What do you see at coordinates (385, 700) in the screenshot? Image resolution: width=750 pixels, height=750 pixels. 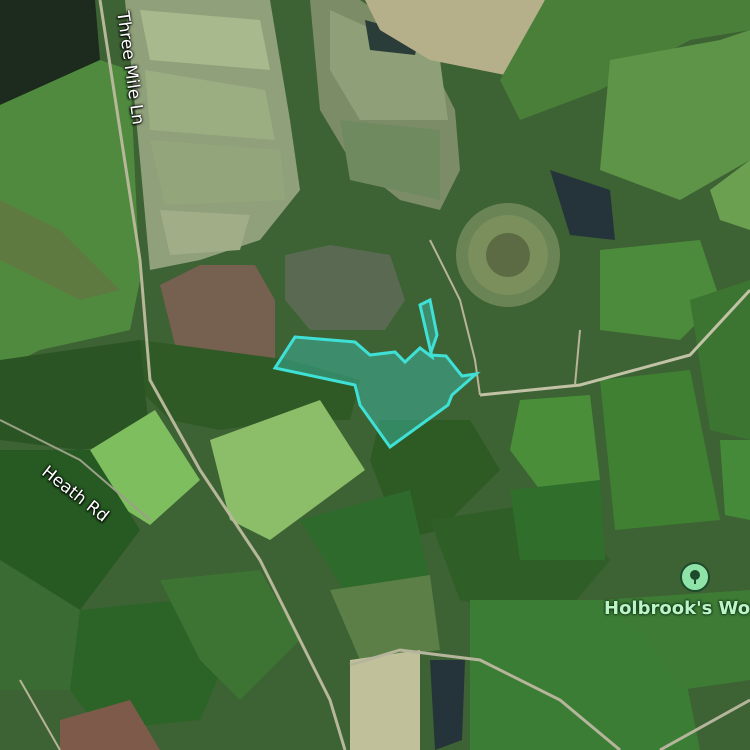 I see `field-pale` at bounding box center [385, 700].